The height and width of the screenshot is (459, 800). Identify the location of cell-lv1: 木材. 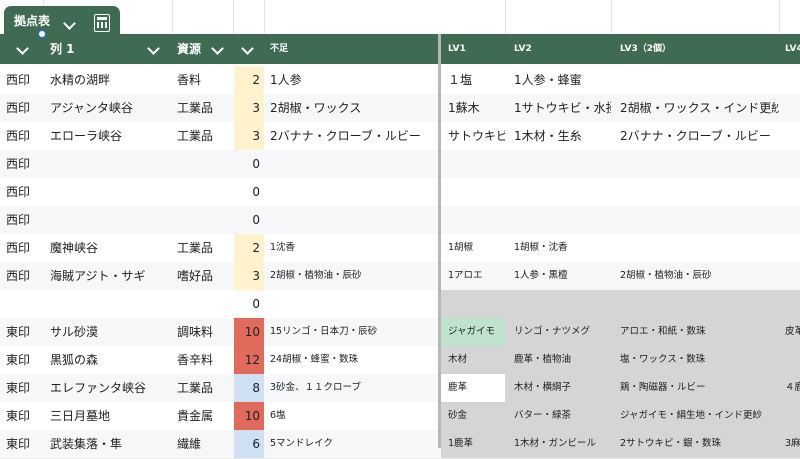
(476, 360).